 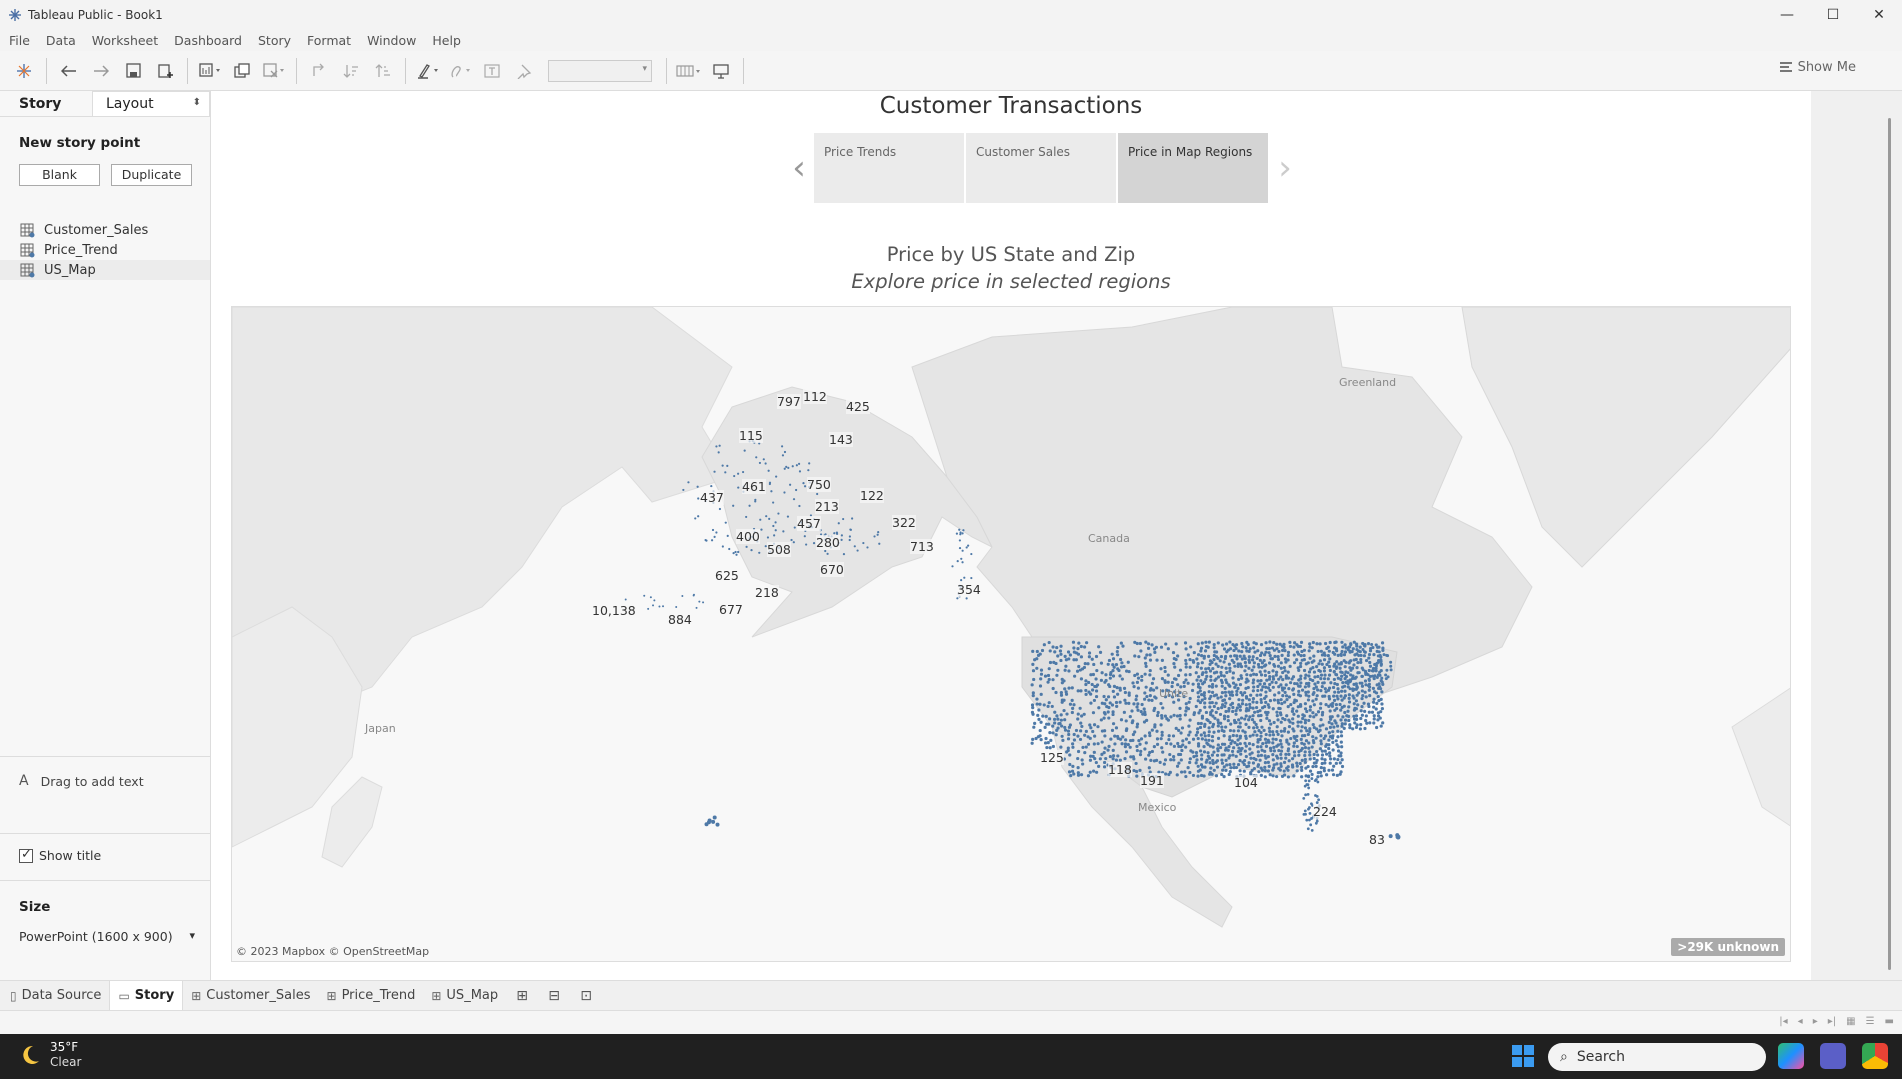 What do you see at coordinates (731, 609) in the screenshot?
I see `zip-label: 677` at bounding box center [731, 609].